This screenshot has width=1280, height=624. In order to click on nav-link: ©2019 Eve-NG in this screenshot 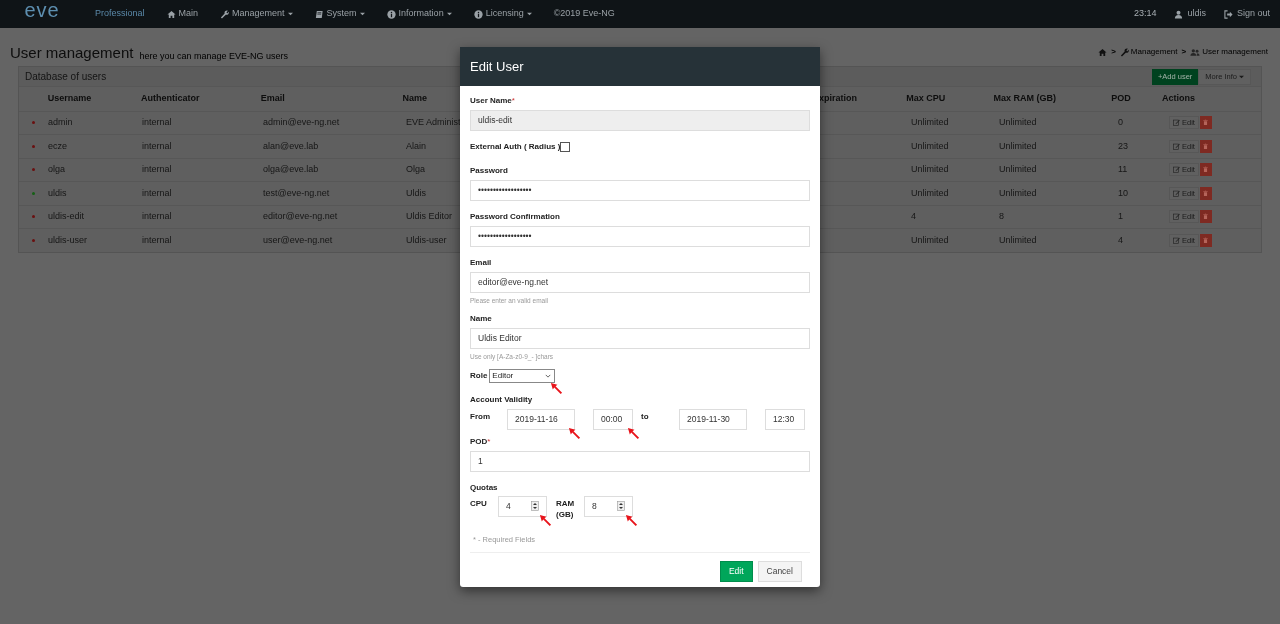, I will do `click(584, 14)`.